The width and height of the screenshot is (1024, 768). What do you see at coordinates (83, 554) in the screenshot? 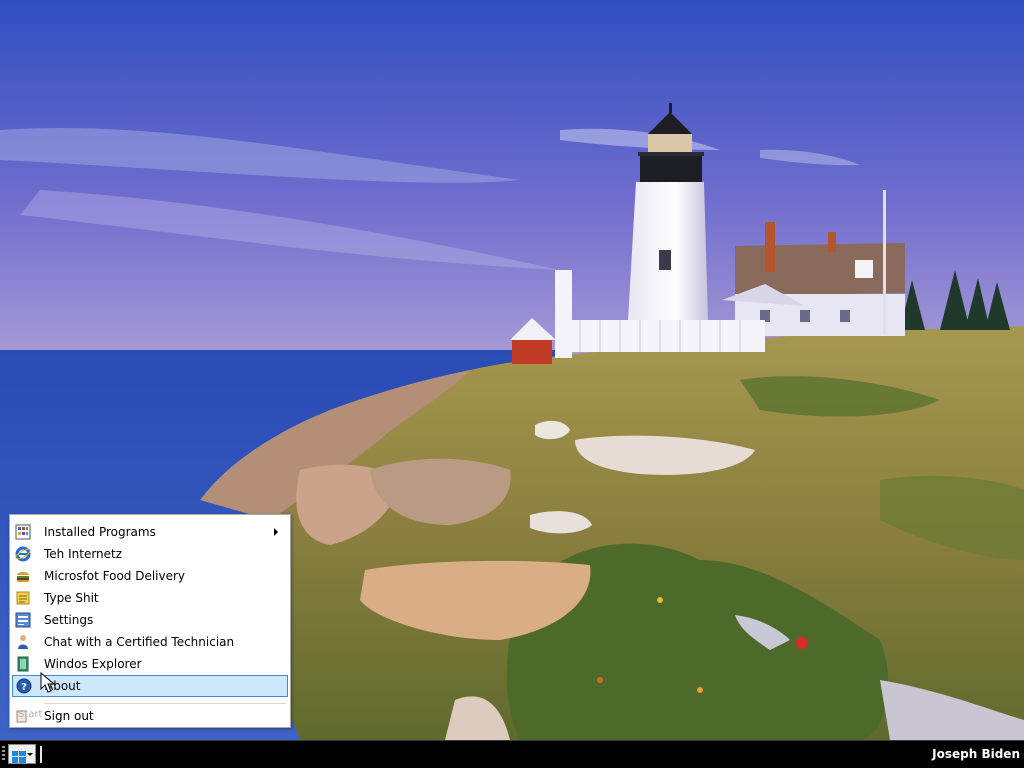
I see `menu-item-label: Teh Internetz` at bounding box center [83, 554].